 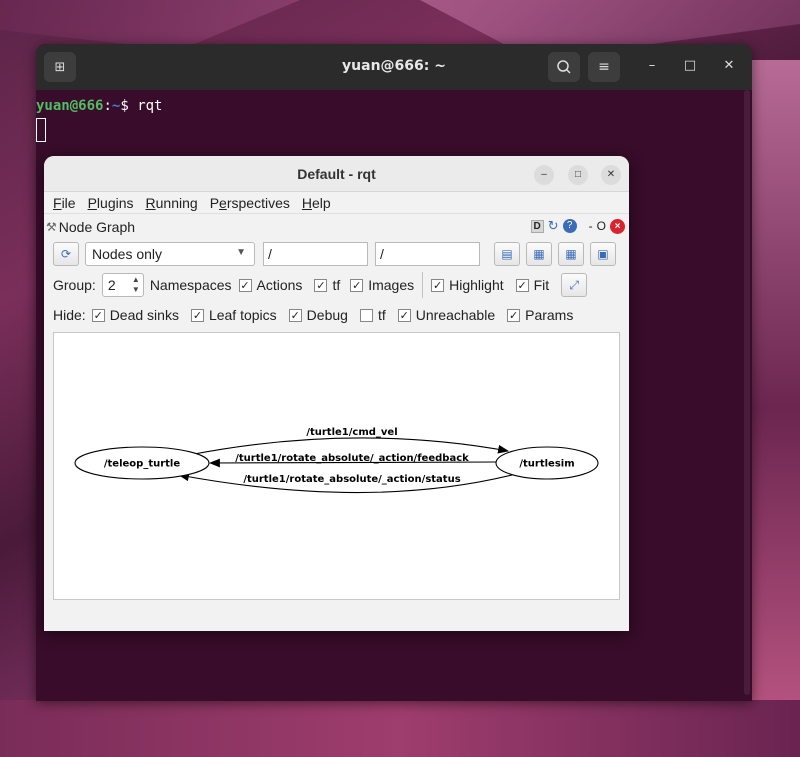 I want to click on rqt-title: Default - rqt, so click(x=336, y=174).